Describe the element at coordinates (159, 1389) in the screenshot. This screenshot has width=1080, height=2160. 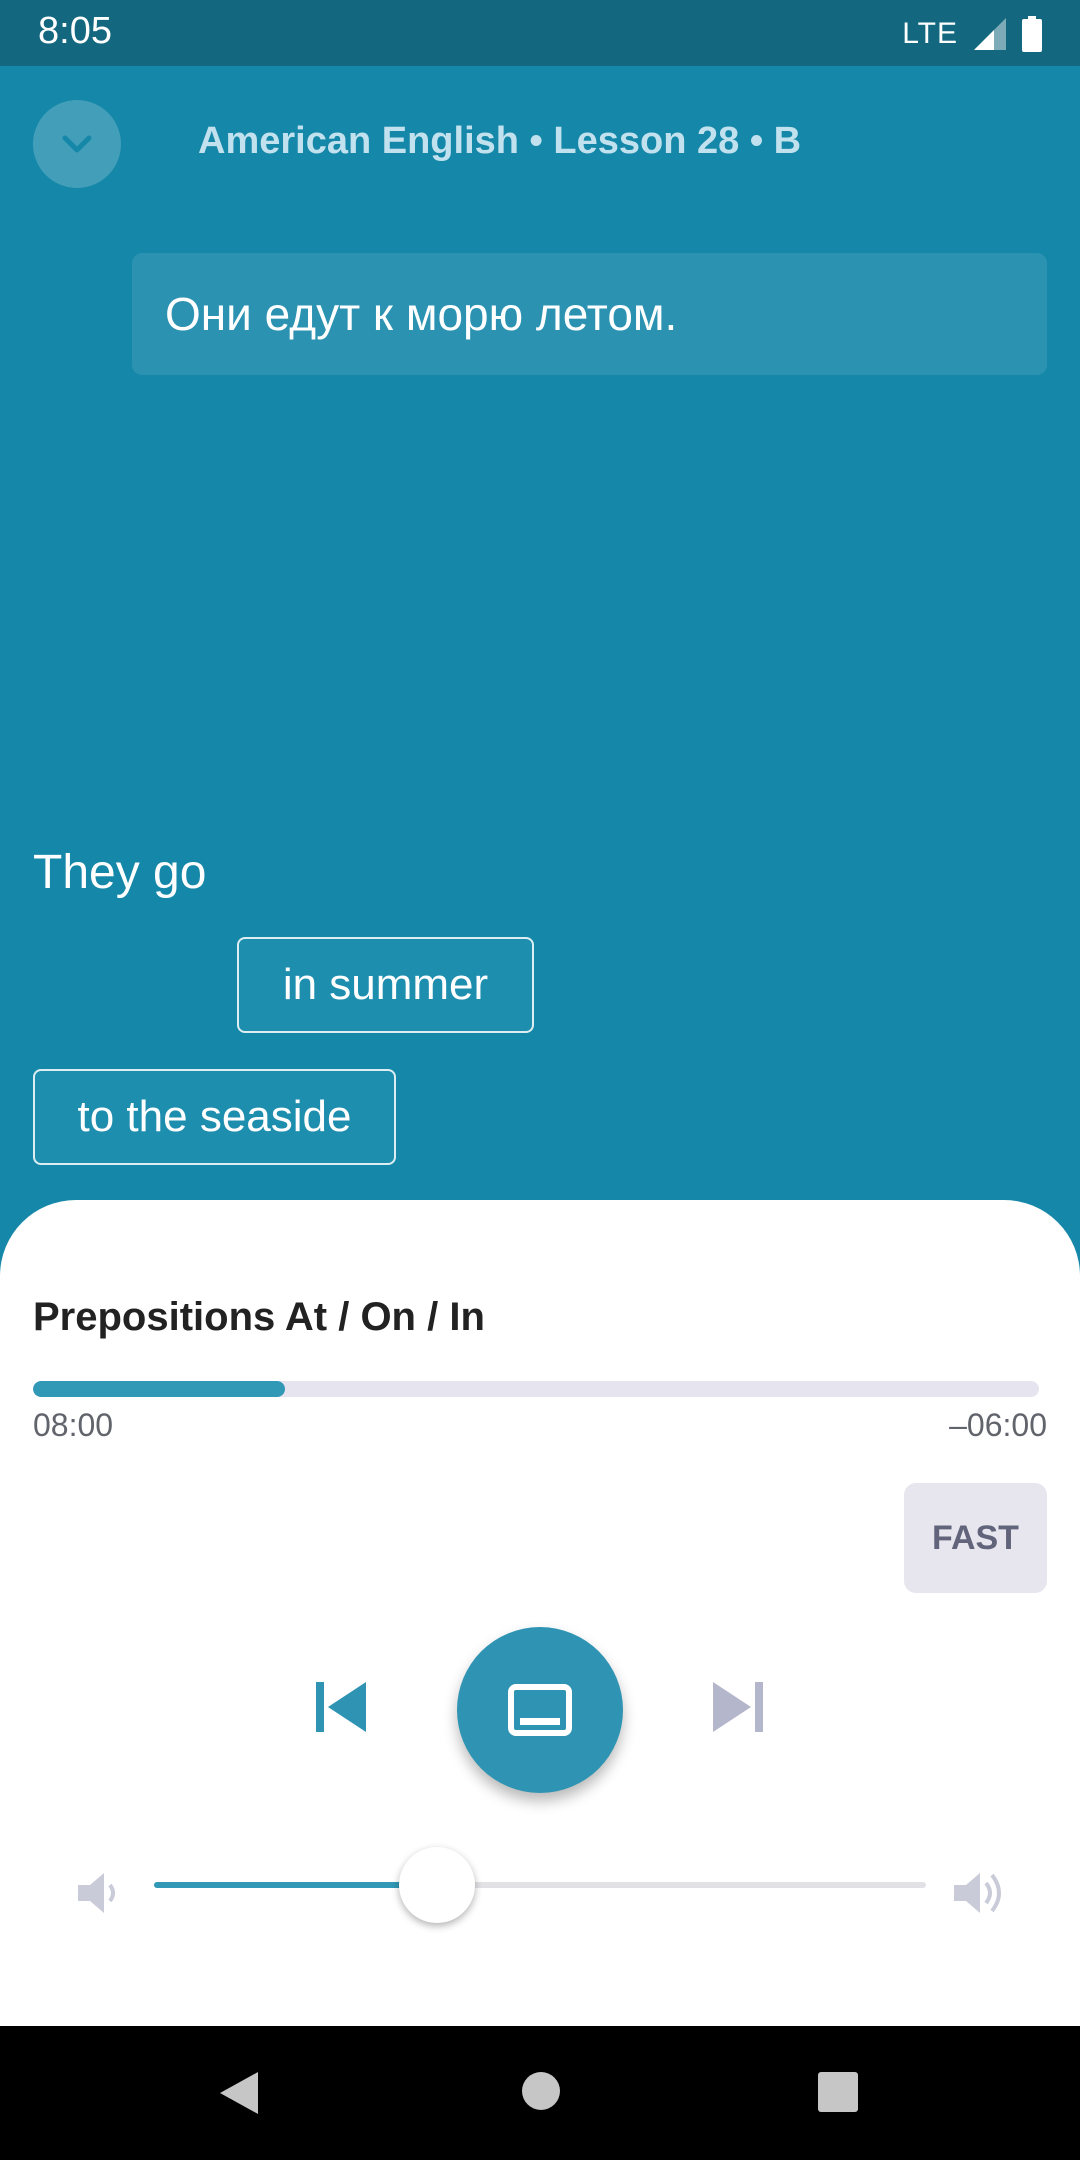
I see `progress-fill` at that location.